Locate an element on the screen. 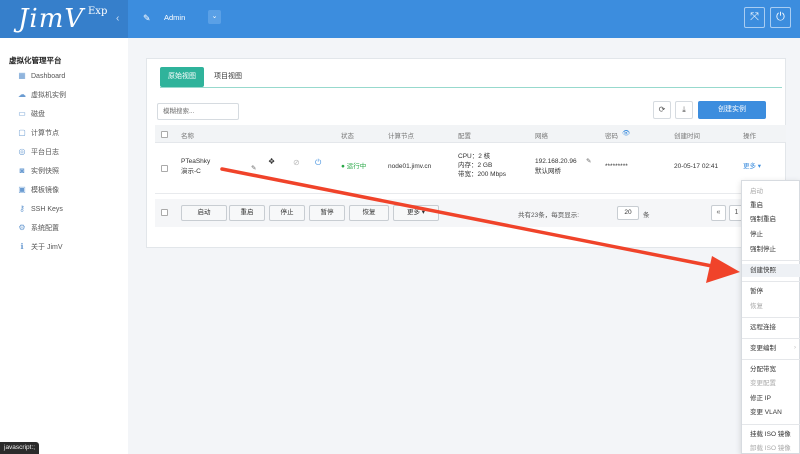  col-name: 名称 is located at coordinates (187, 136).